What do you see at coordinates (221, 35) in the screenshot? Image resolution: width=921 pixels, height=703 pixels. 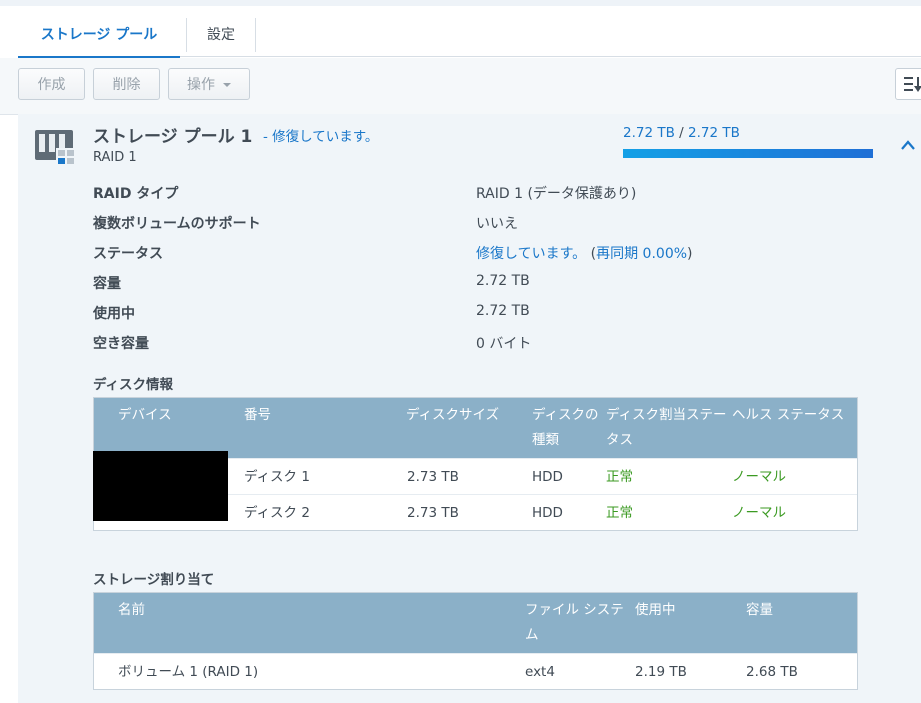 I see `tab-settings: 設定` at bounding box center [221, 35].